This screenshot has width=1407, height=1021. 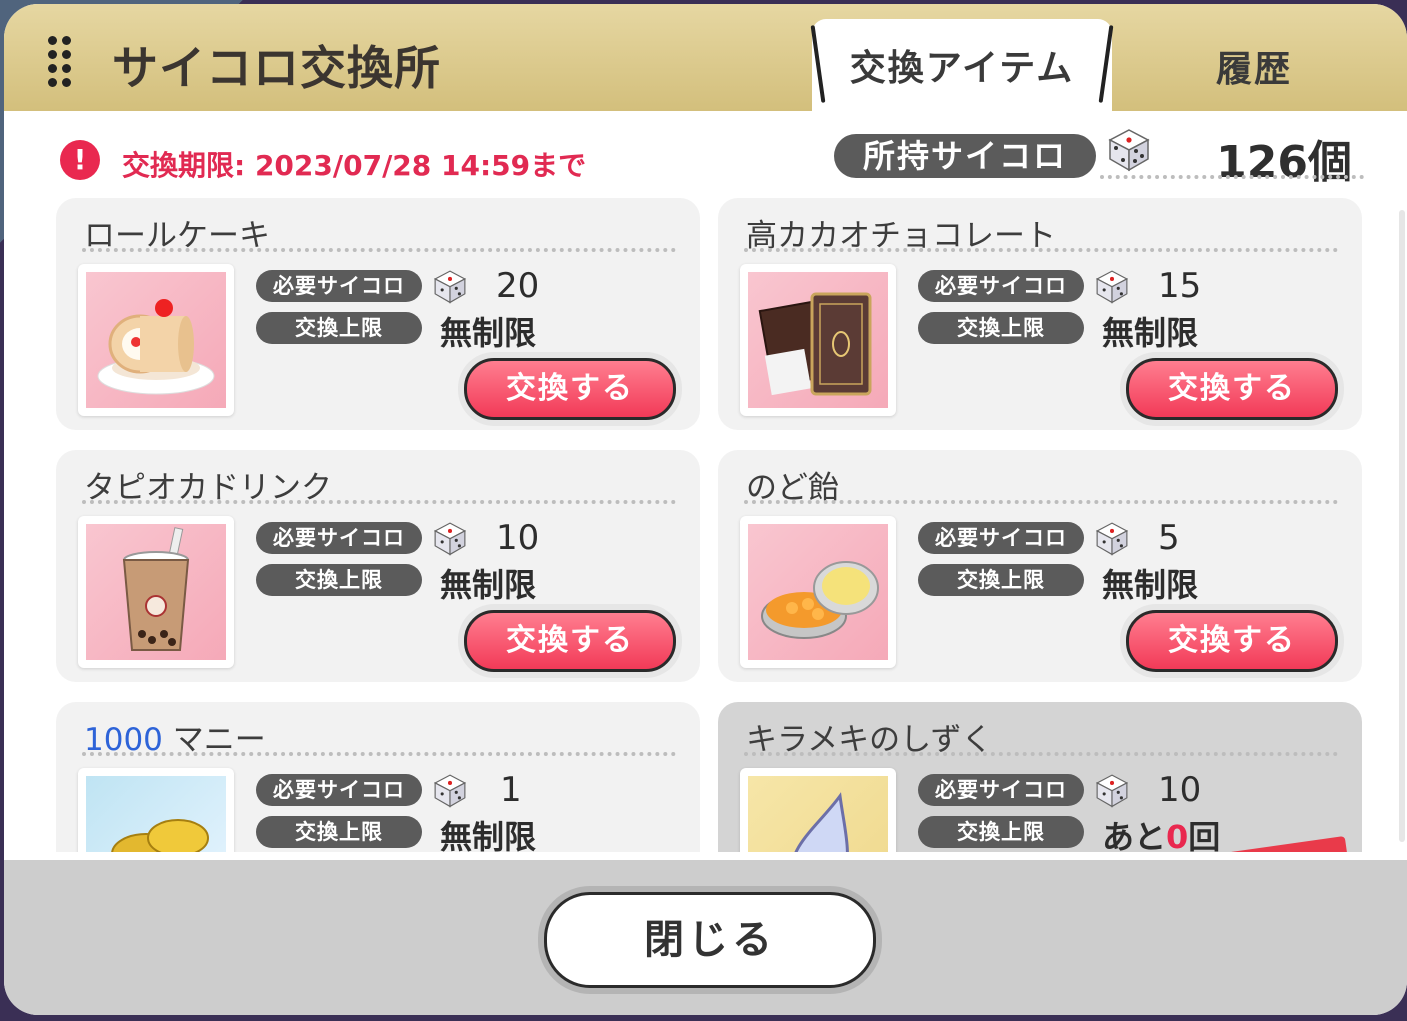 I want to click on item-card-chocolate: 高カカオチョコレート 必要サイコロ 15 交換上限 無制限 交換する, so click(x=1040, y=314).